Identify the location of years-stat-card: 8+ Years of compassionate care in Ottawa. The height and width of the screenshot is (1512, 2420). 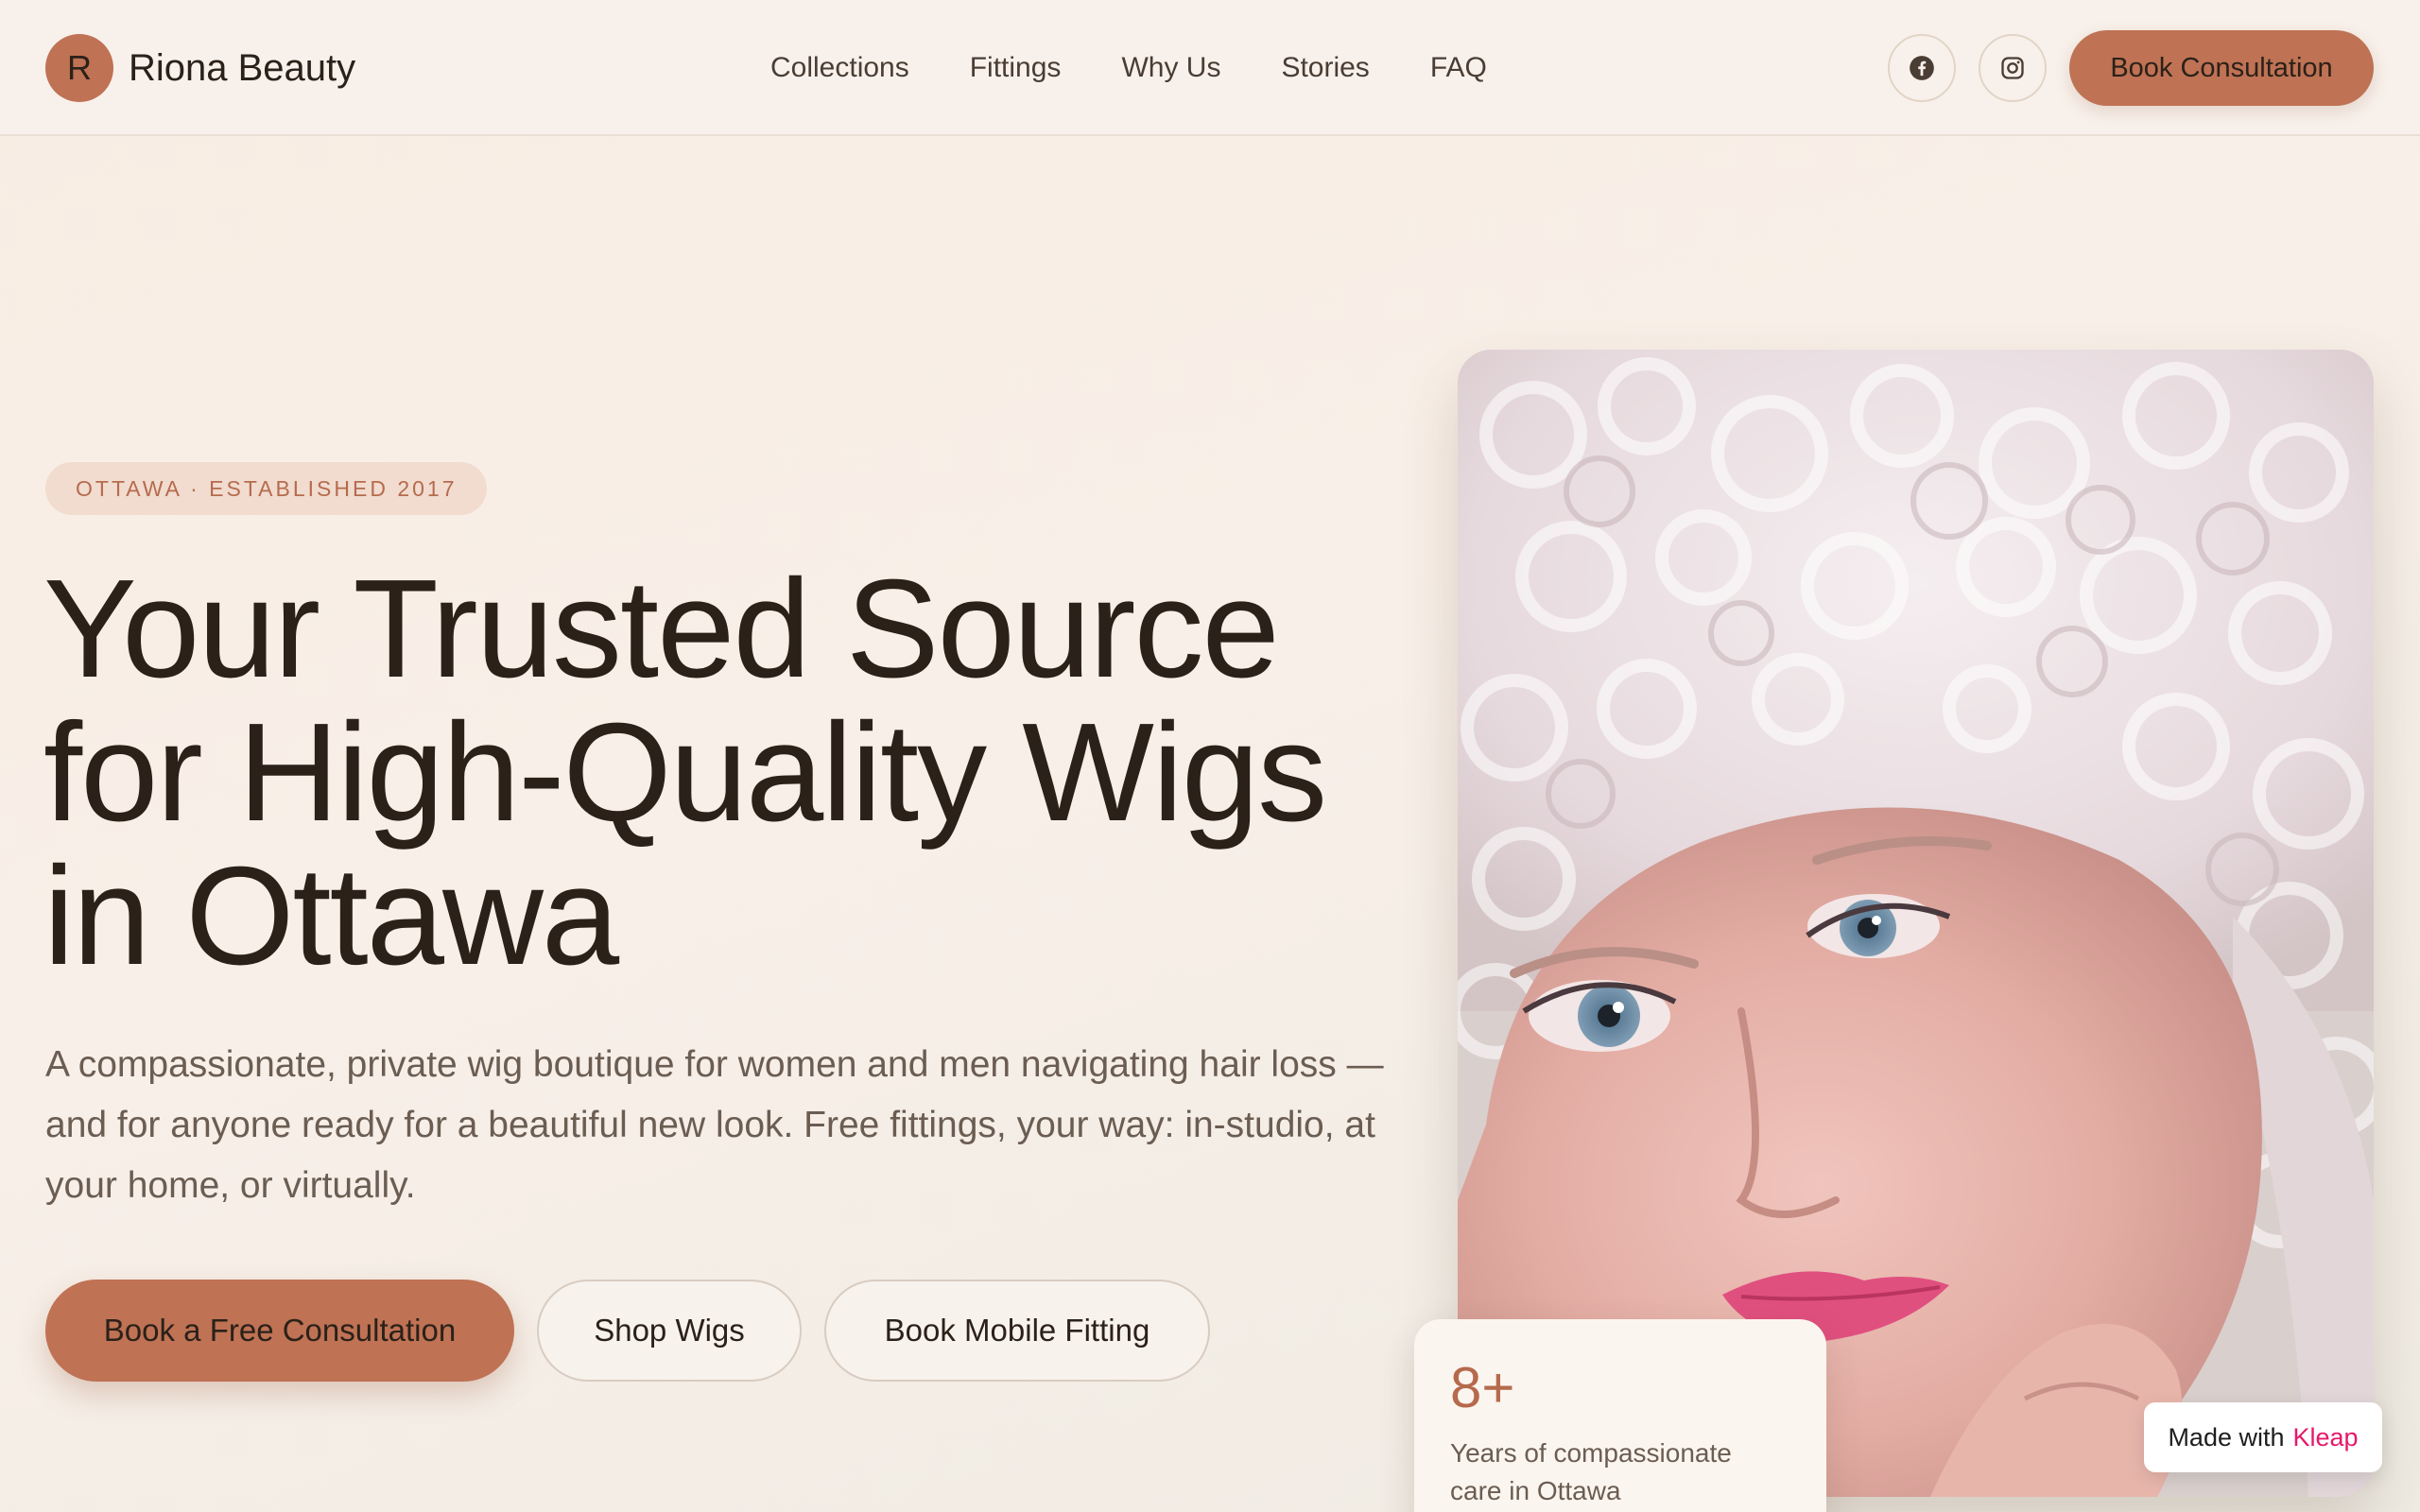
(1620, 1415).